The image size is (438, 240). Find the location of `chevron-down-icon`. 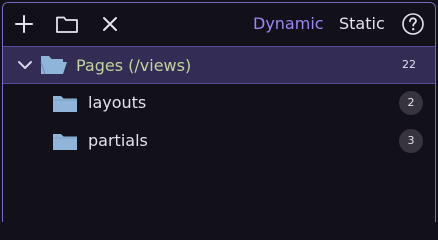

chevron-down-icon is located at coordinates (25, 65).